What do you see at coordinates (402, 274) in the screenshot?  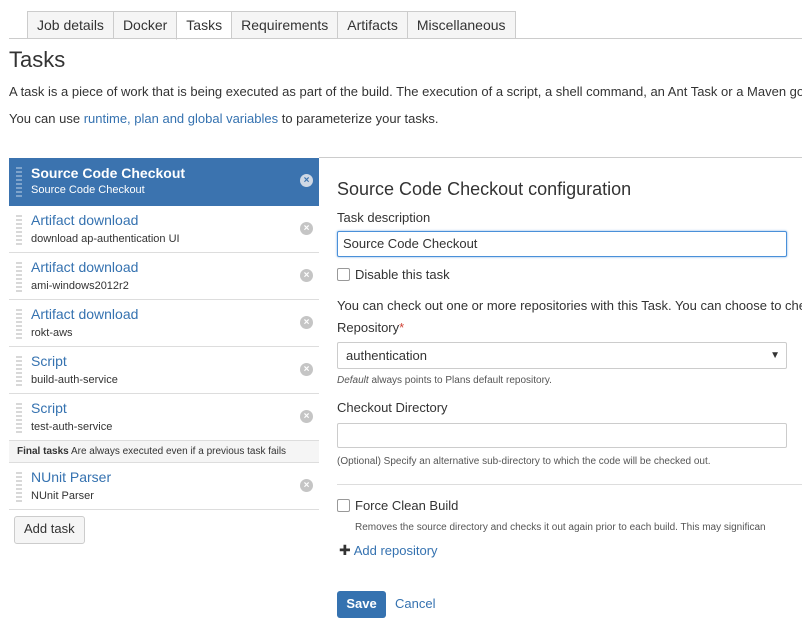 I see `disable-task-label: Disable this task` at bounding box center [402, 274].